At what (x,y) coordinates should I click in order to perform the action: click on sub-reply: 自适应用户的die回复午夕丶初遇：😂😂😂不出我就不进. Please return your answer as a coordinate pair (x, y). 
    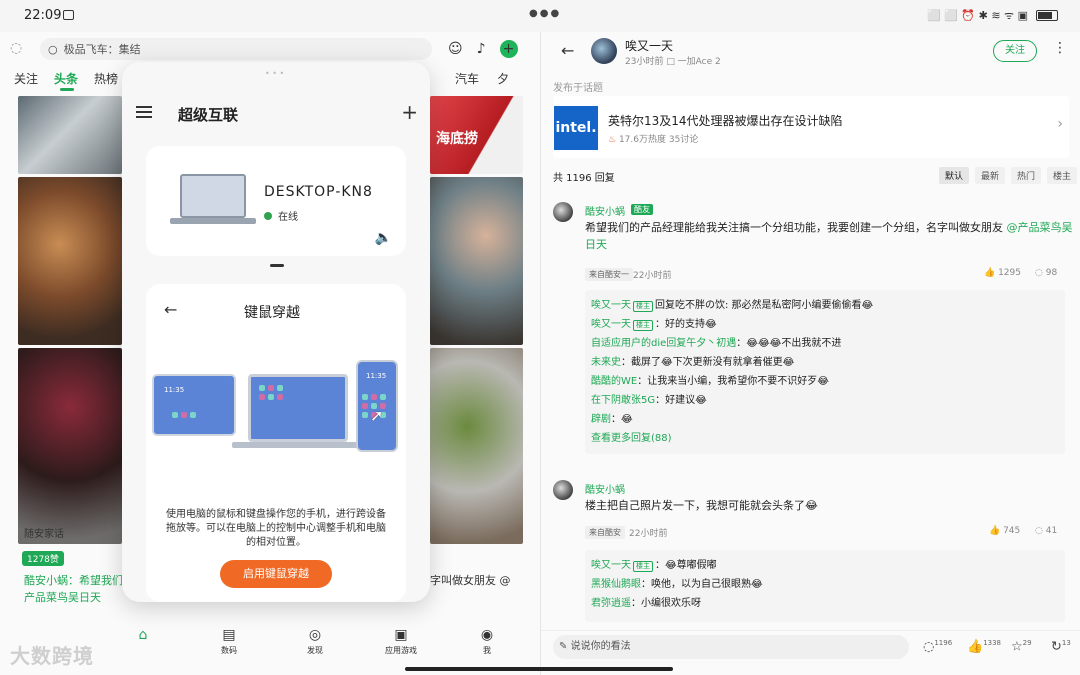
    Looking at the image, I should click on (825, 343).